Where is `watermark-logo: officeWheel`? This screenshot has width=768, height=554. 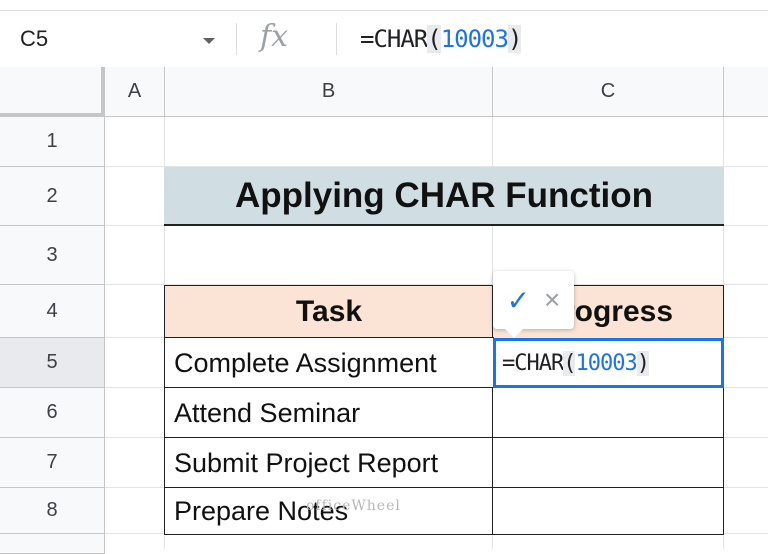 watermark-logo: officeWheel is located at coordinates (353, 506).